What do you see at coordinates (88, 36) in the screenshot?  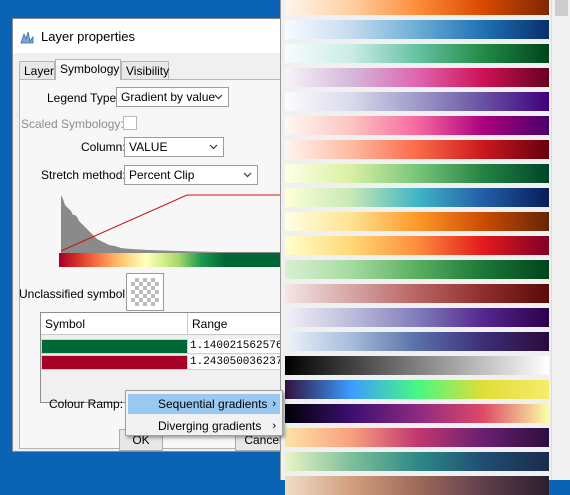 I see `window-title: Layer properties` at bounding box center [88, 36].